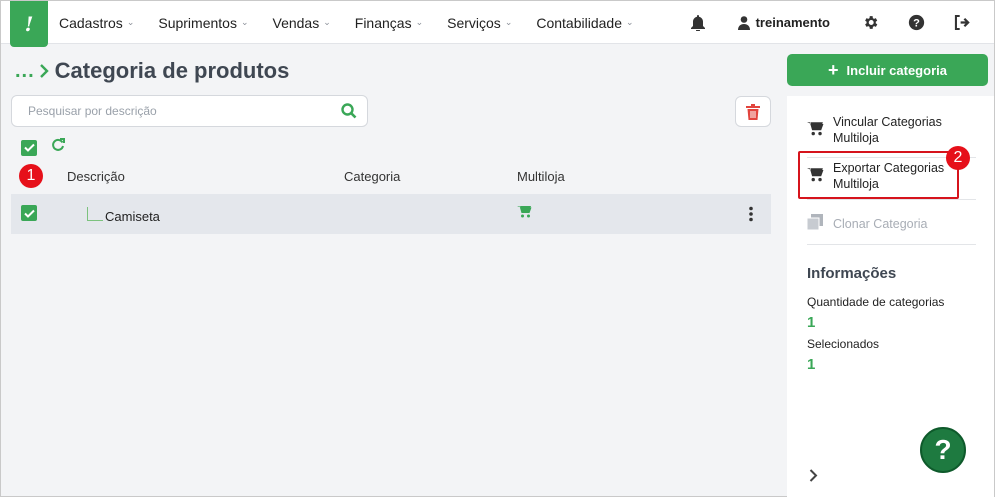 This screenshot has width=995, height=497. What do you see at coordinates (792, 22) in the screenshot?
I see `user-name: treinamento` at bounding box center [792, 22].